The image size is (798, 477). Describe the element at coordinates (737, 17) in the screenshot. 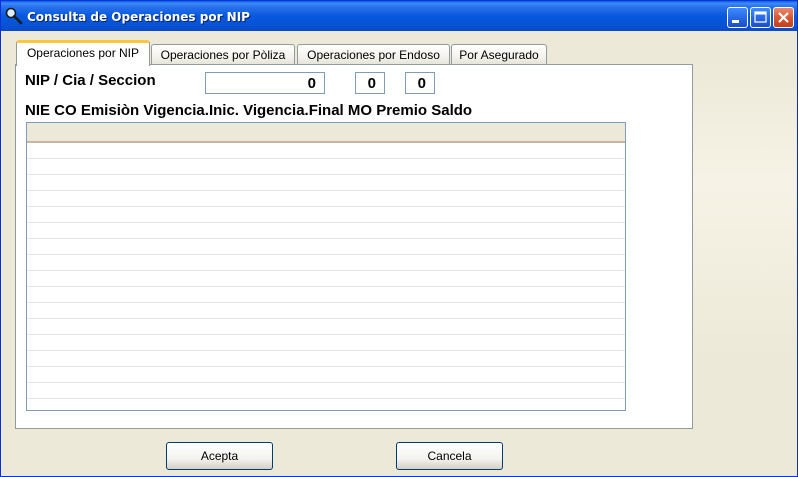

I see `minimize-button` at that location.